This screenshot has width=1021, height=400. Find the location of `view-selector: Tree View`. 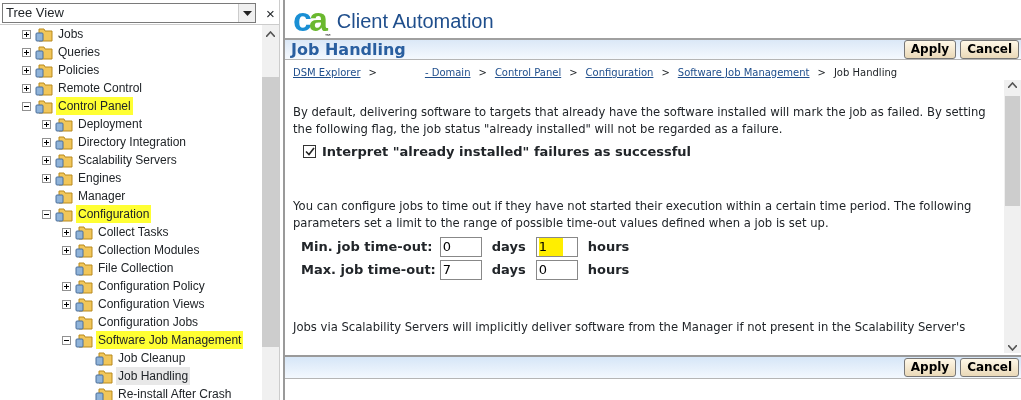

view-selector: Tree View is located at coordinates (129, 13).